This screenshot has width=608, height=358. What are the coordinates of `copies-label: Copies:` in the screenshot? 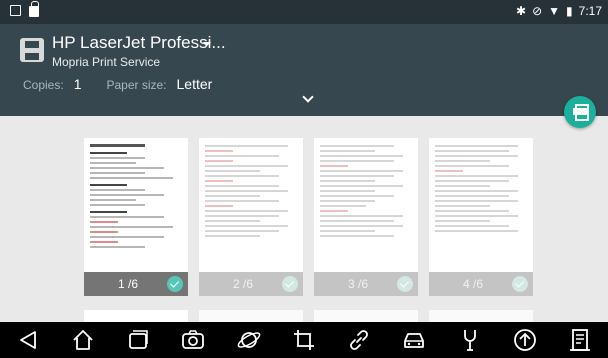 It's located at (43, 85).